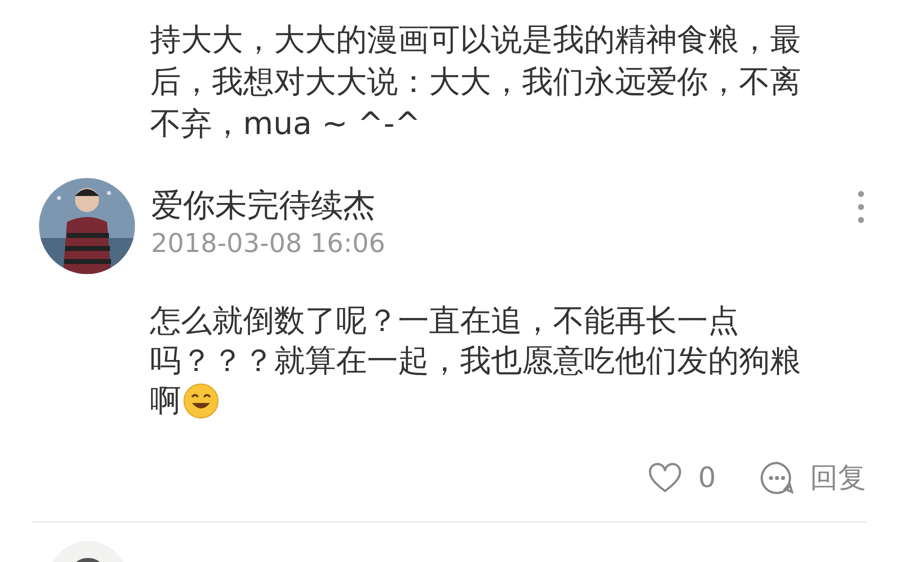  What do you see at coordinates (444, 321) in the screenshot?
I see `comment-text: 怎么就倒数了呢？一直在追，不能再长一点` at bounding box center [444, 321].